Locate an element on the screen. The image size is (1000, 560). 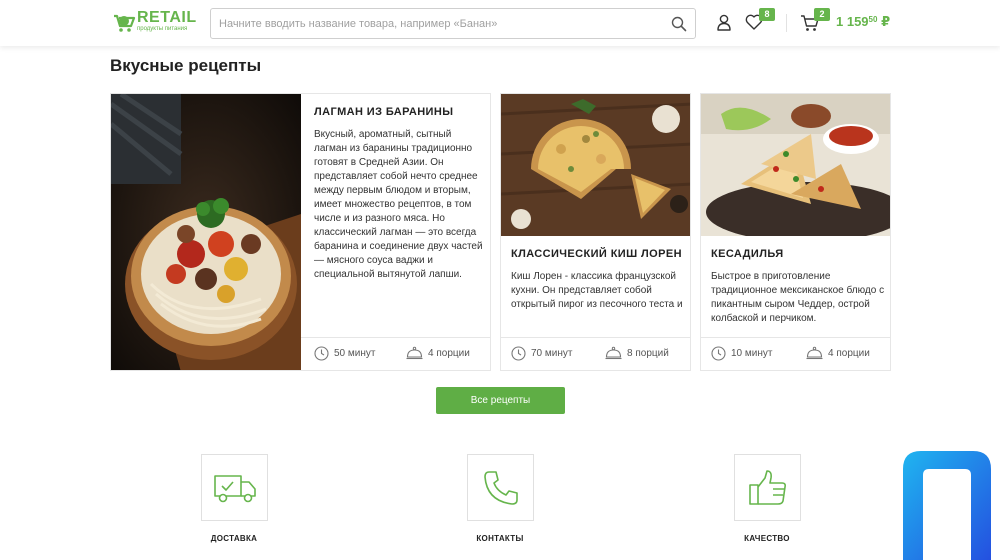
cart-total-price: 1 15950 ₽ is located at coordinates (863, 22).